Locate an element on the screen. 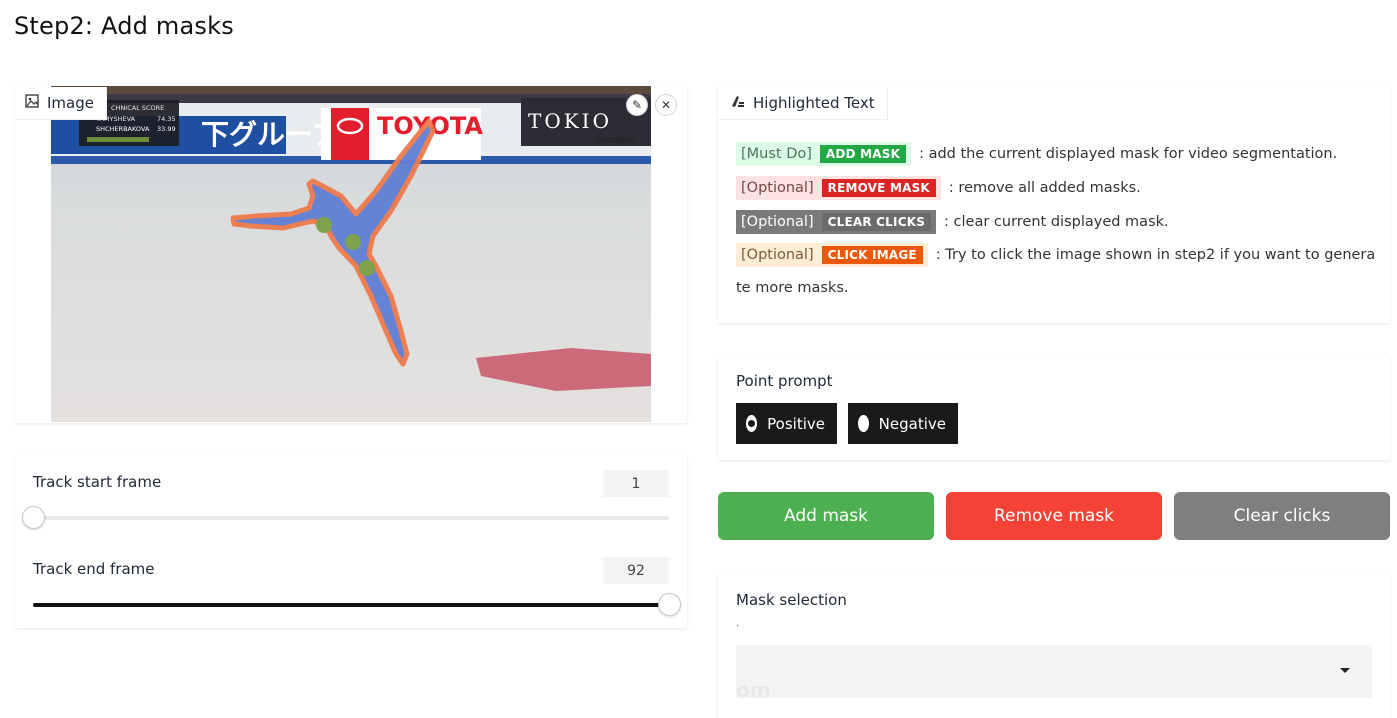 This screenshot has width=1397, height=718. instruction-tag-text: [Must Do] is located at coordinates (776, 154).